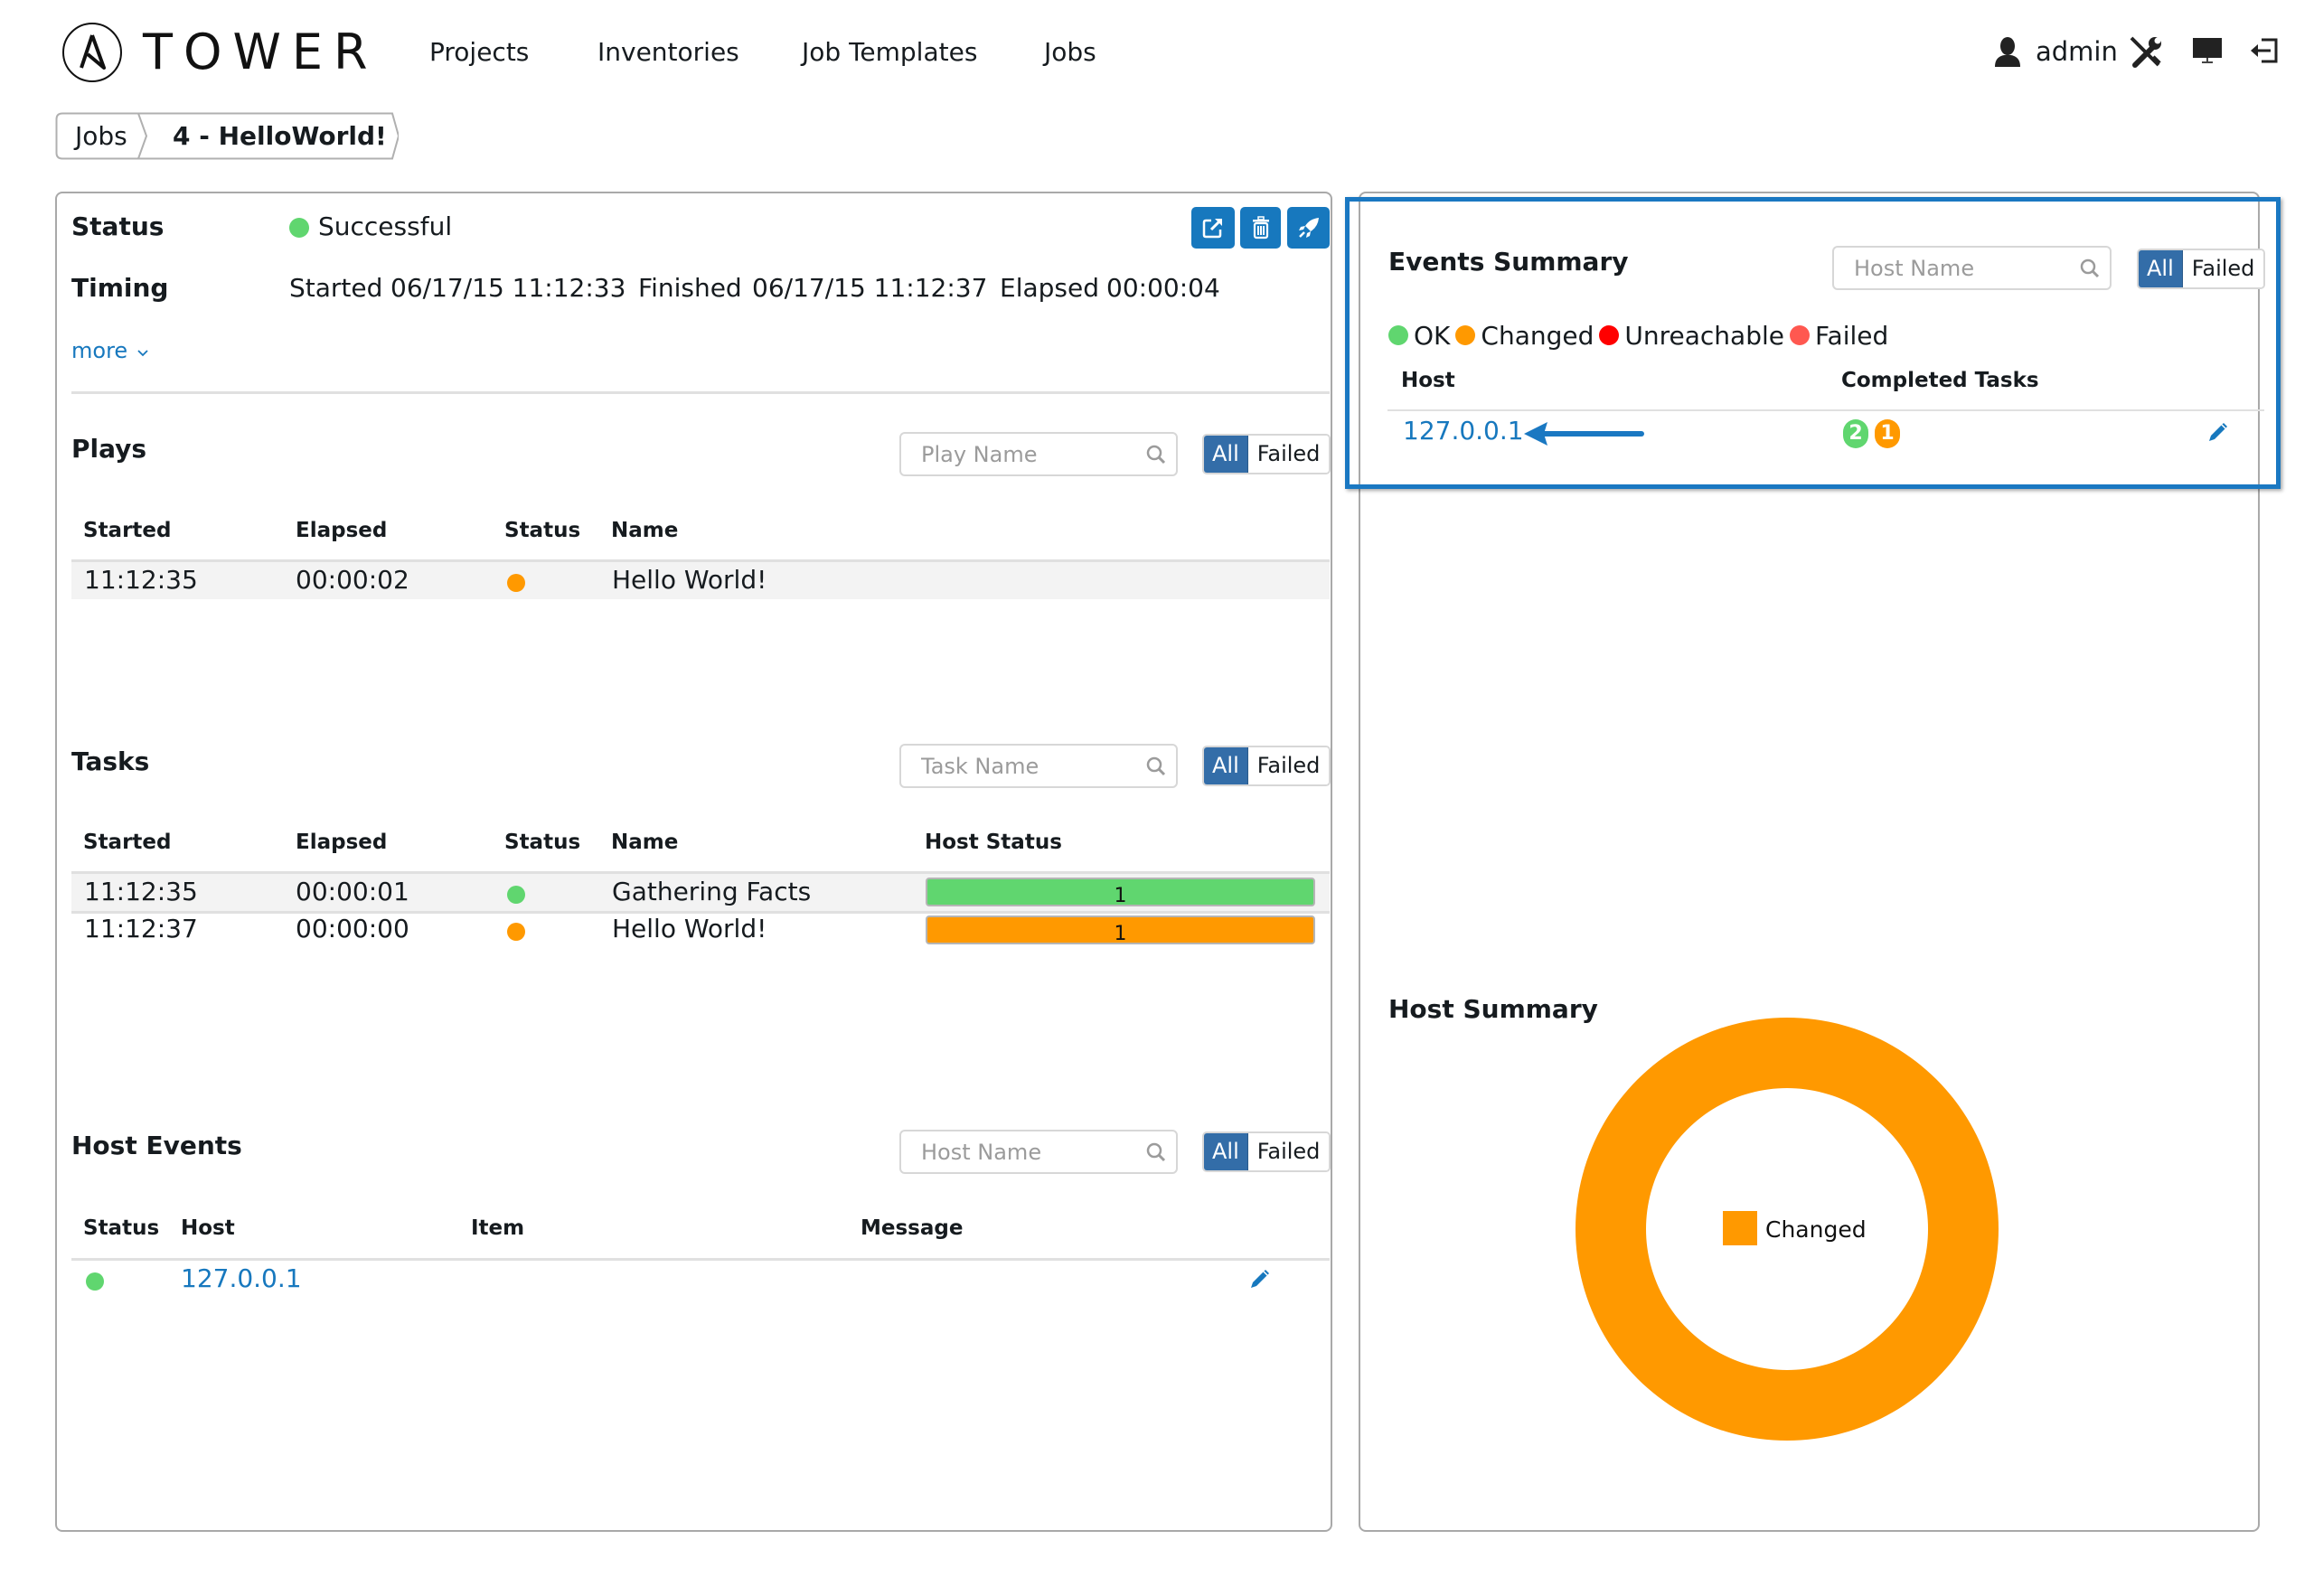  Describe the element at coordinates (92, 52) in the screenshot. I see `ansible-logo-icon` at that location.